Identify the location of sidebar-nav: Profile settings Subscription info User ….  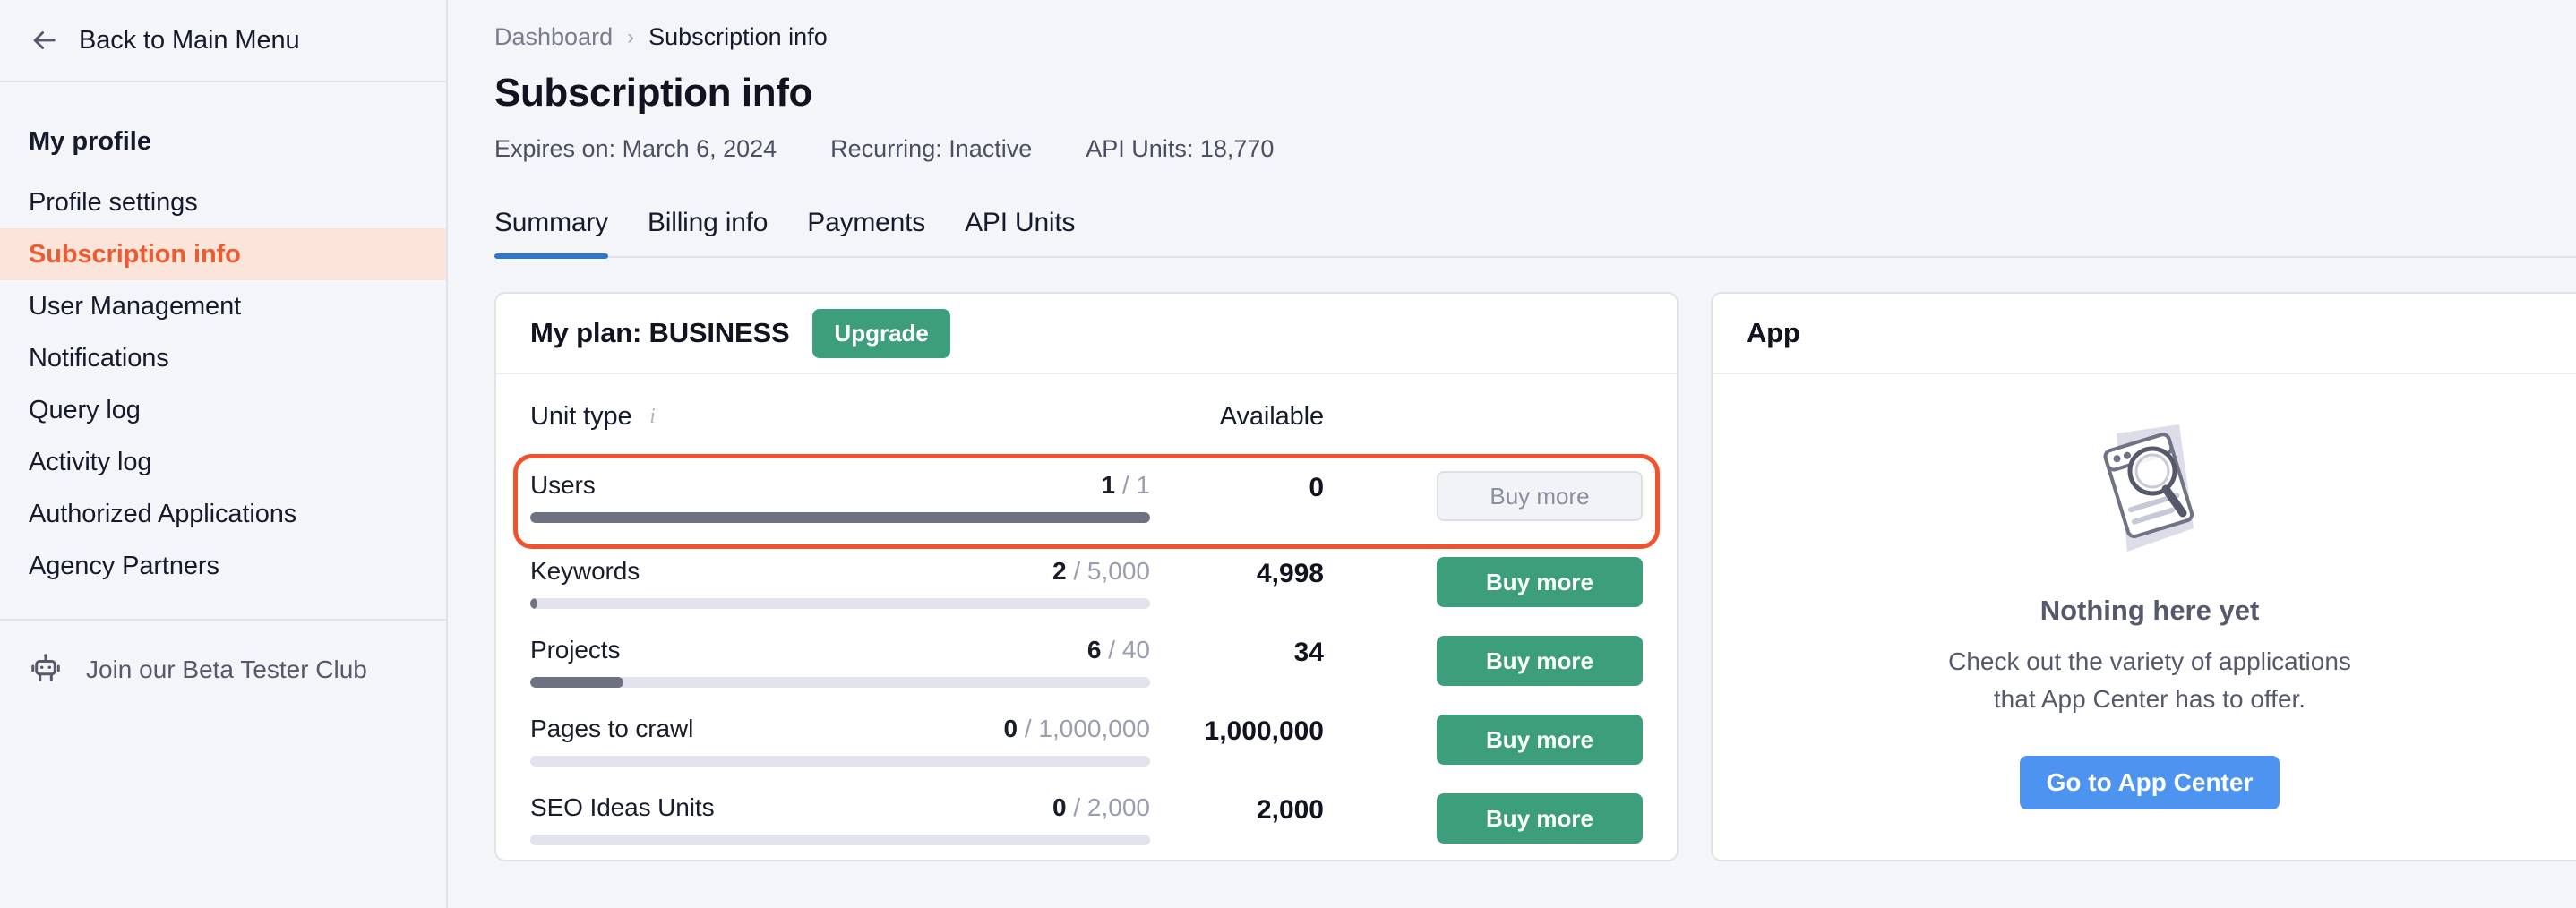
(223, 384).